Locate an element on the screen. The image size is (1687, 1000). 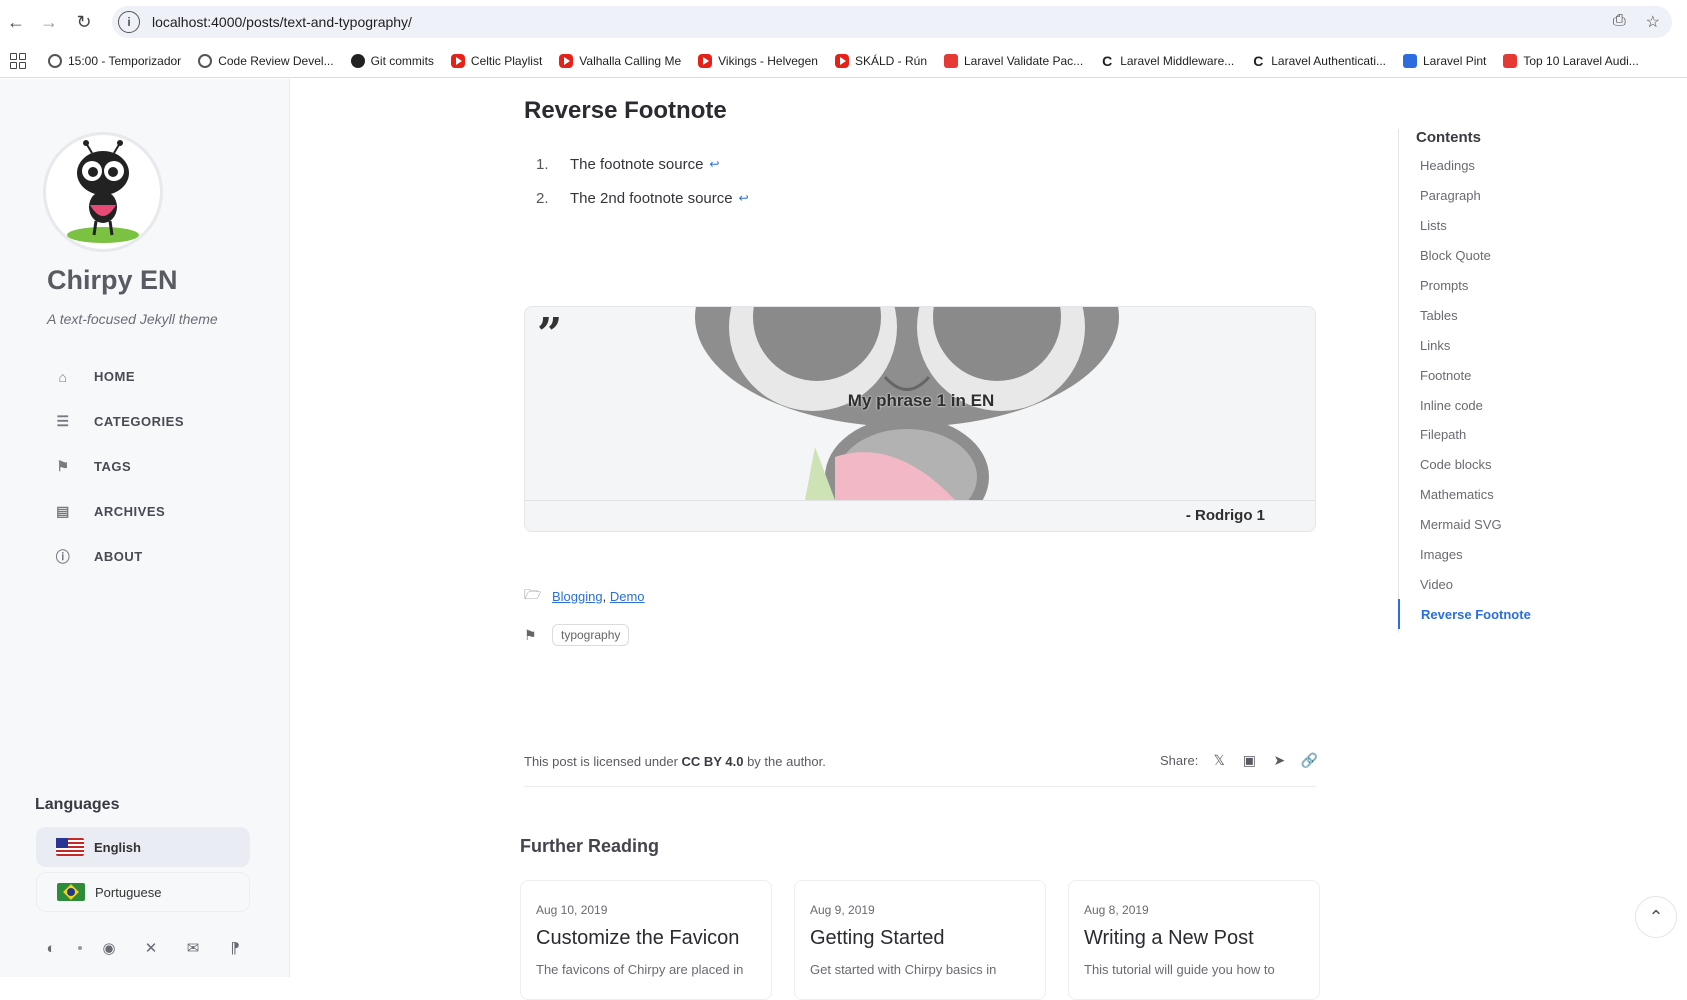
divider is located at coordinates (920, 786).